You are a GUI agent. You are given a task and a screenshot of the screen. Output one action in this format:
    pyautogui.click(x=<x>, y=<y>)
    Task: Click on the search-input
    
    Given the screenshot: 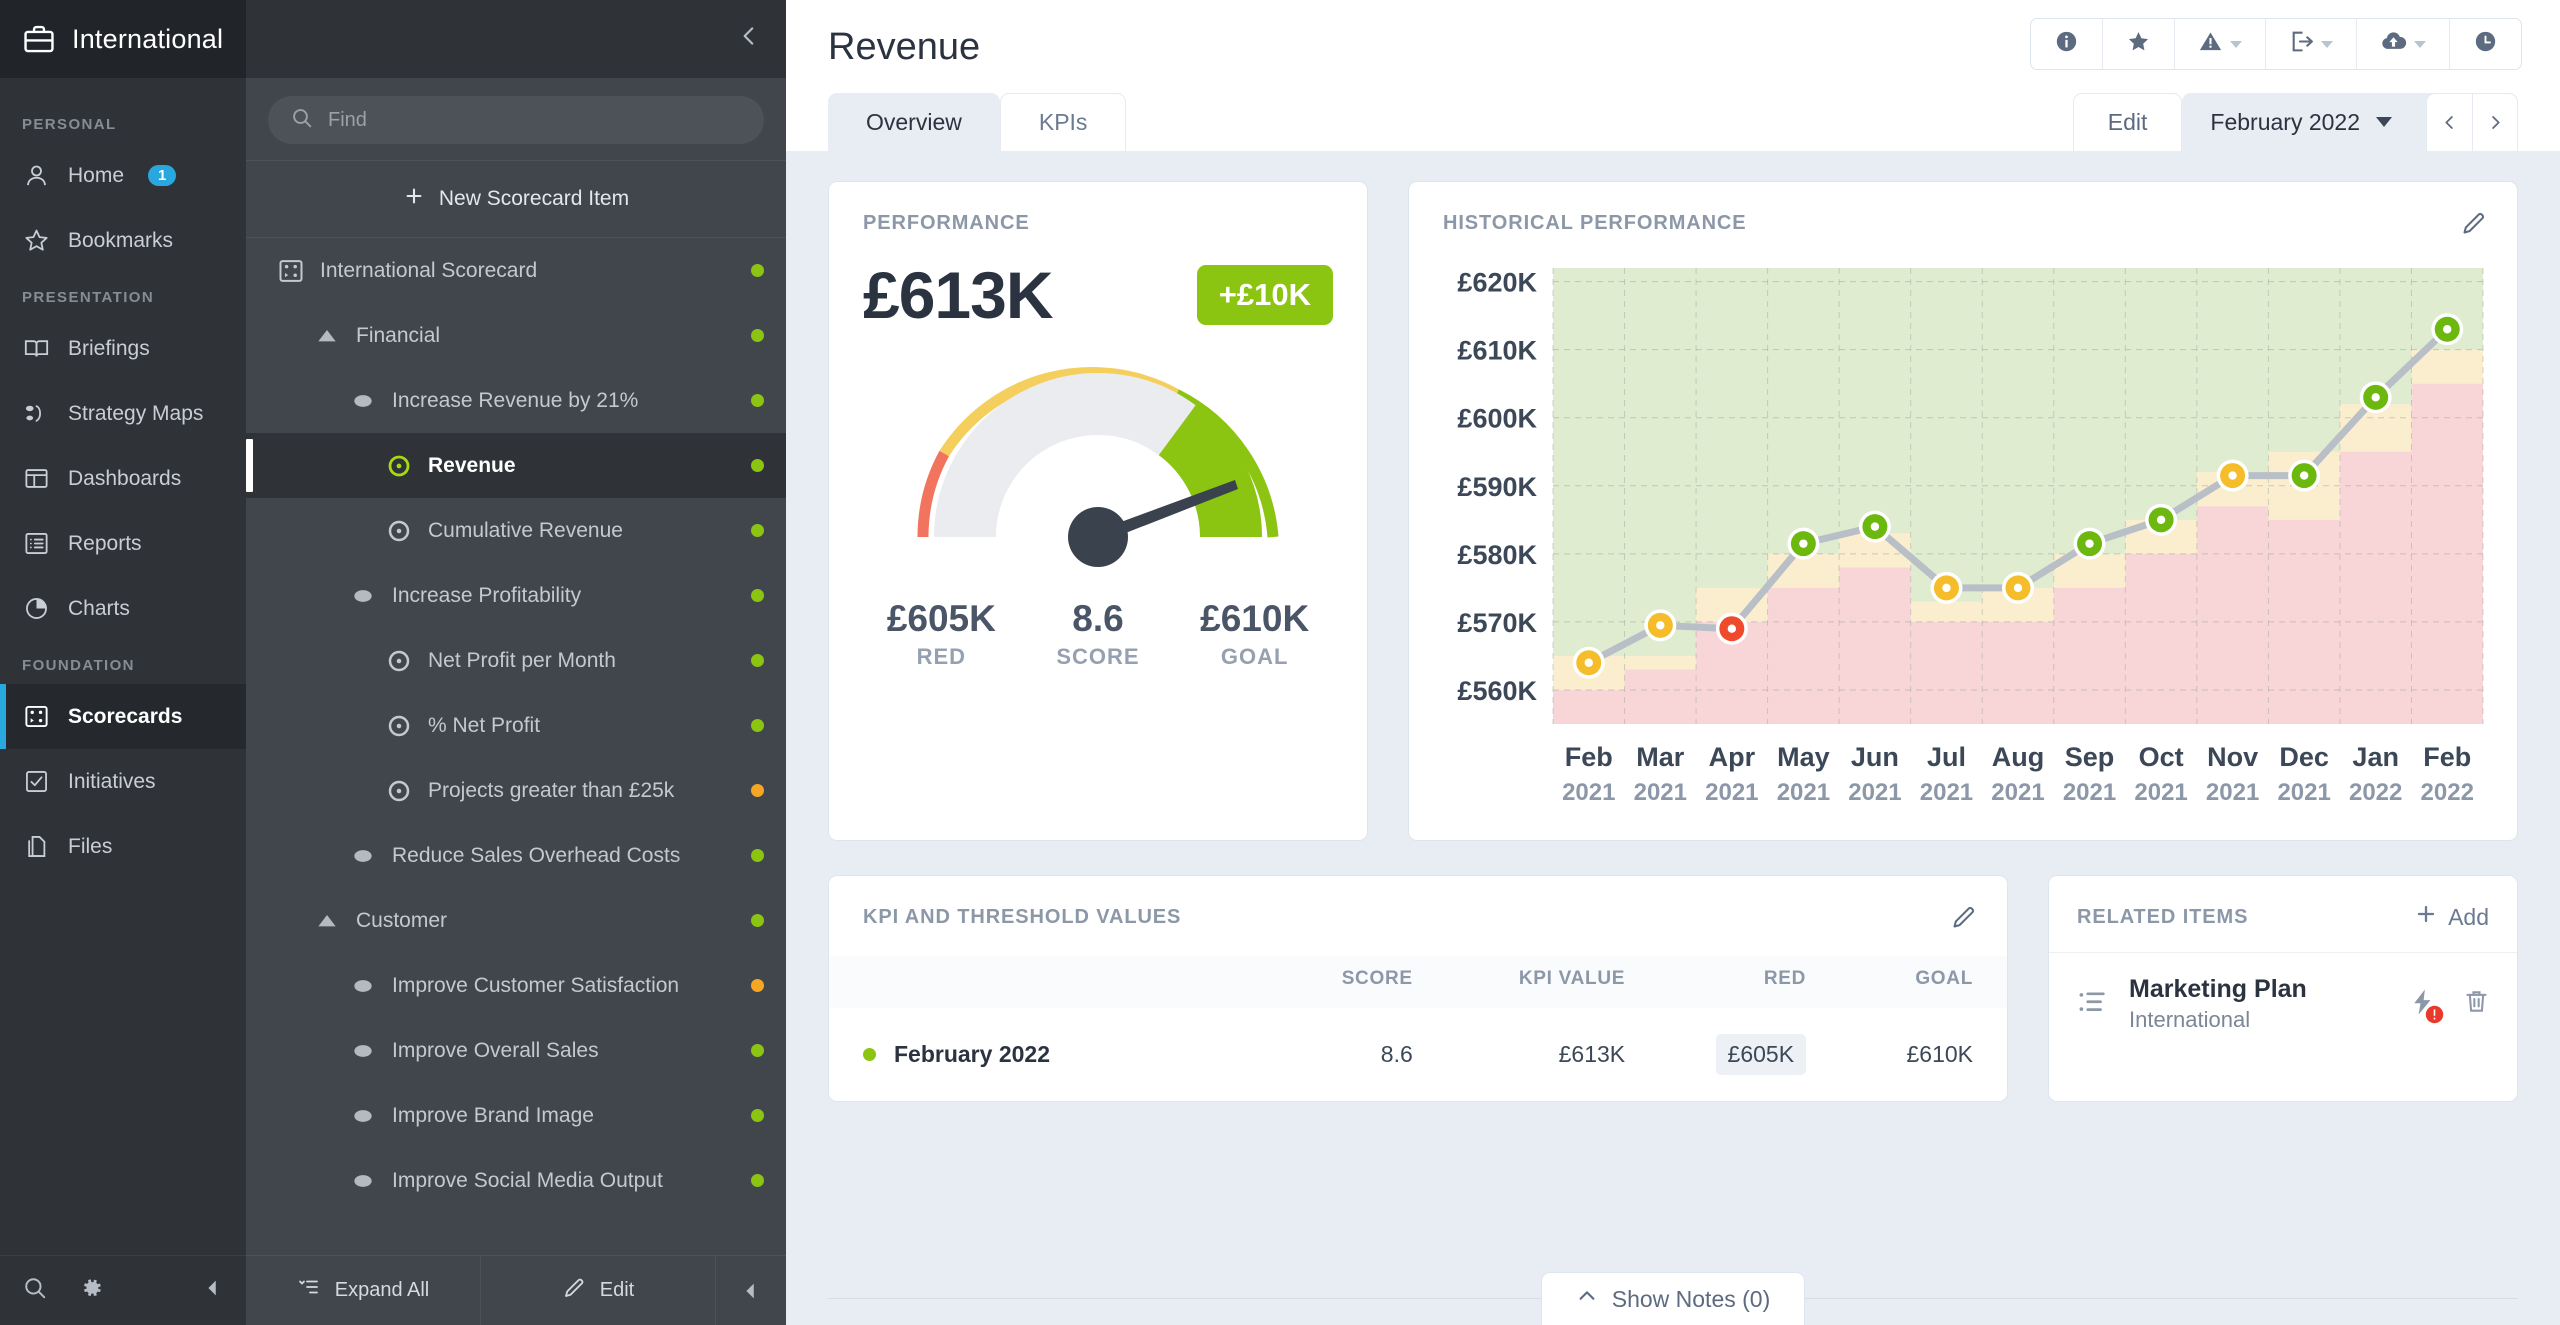 What is the action you would take?
    pyautogui.click(x=535, y=120)
    